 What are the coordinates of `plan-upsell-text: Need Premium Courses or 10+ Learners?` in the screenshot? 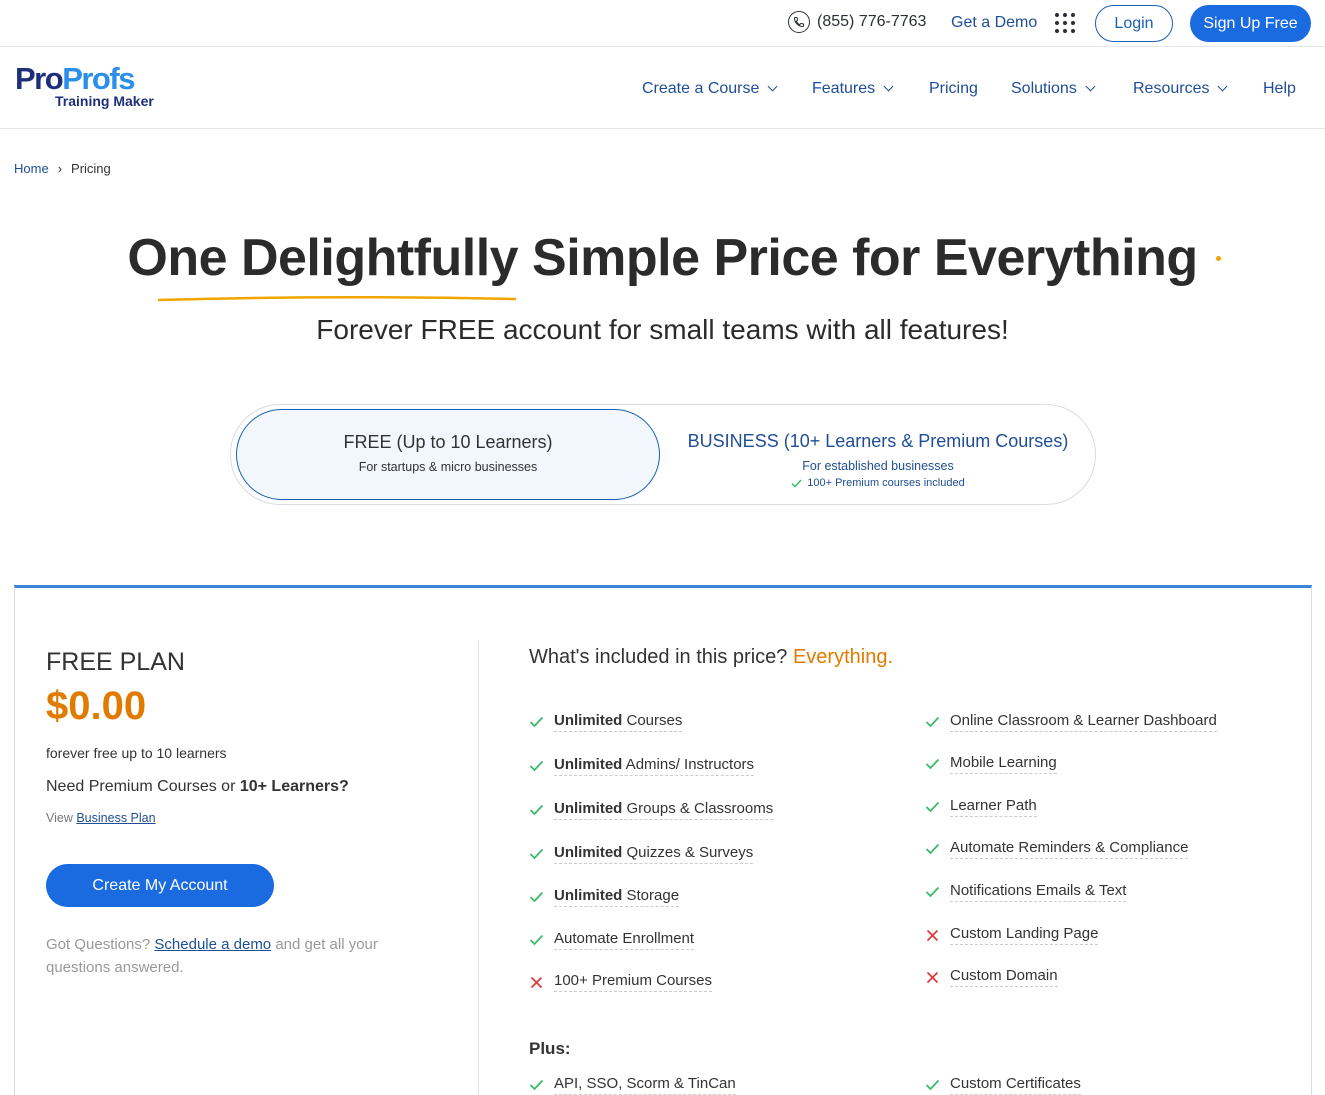 It's located at (197, 787).